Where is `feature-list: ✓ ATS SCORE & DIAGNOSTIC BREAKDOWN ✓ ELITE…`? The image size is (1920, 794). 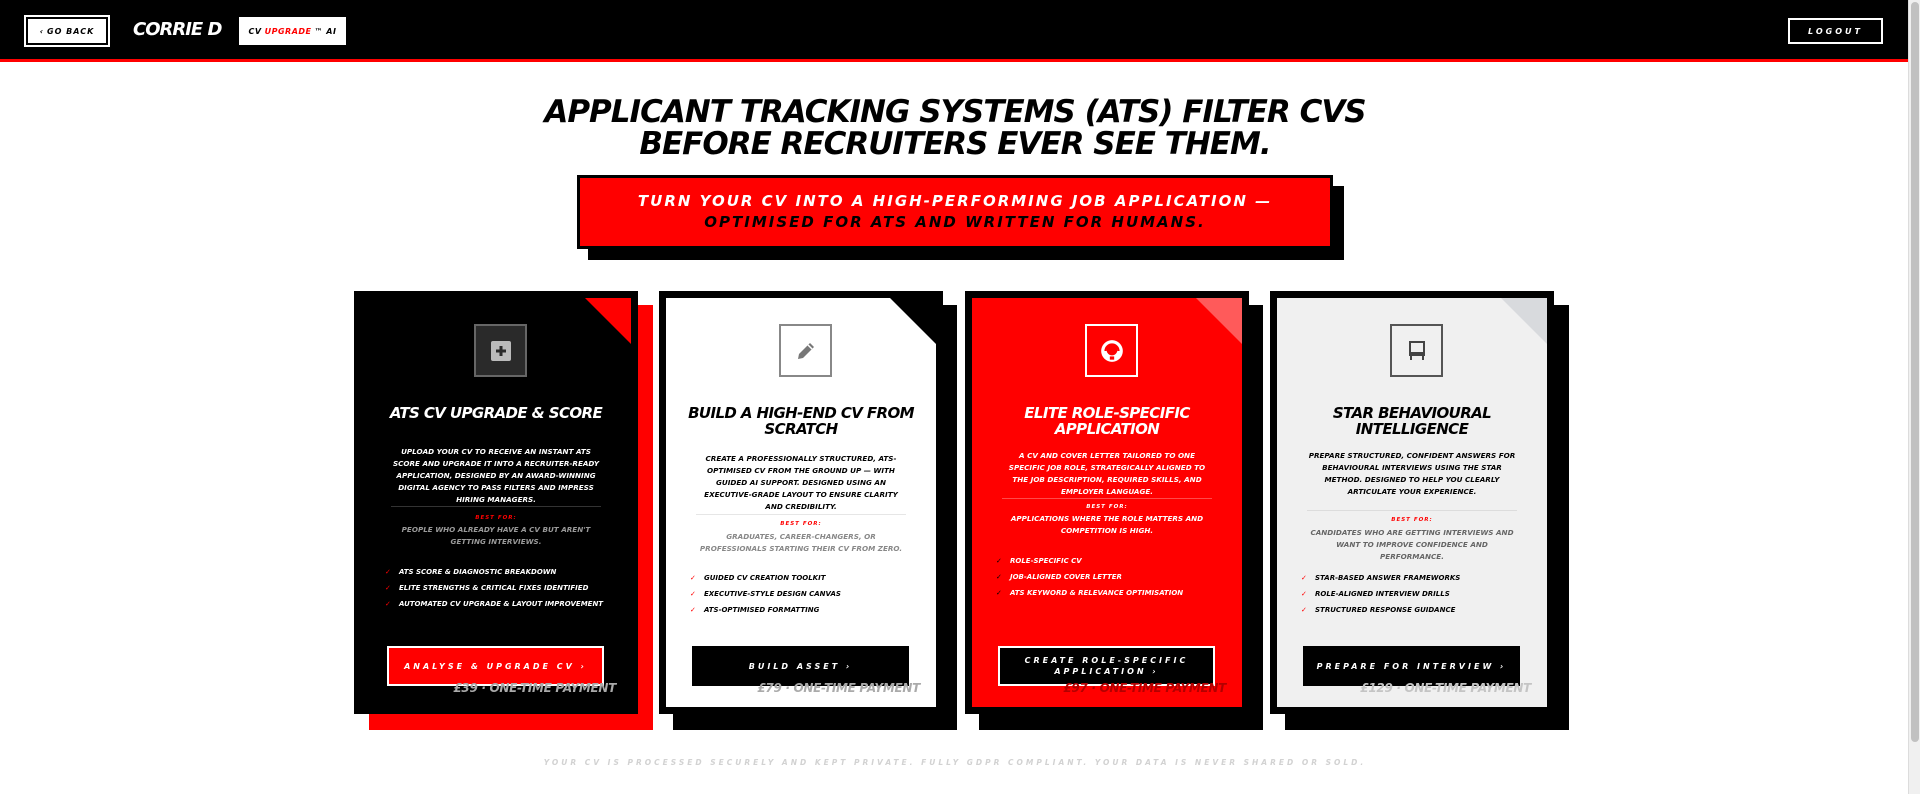
feature-list: ✓ ATS SCORE & DIAGNOSTIC BREAKDOWN ✓ ELITE… is located at coordinates (495, 588).